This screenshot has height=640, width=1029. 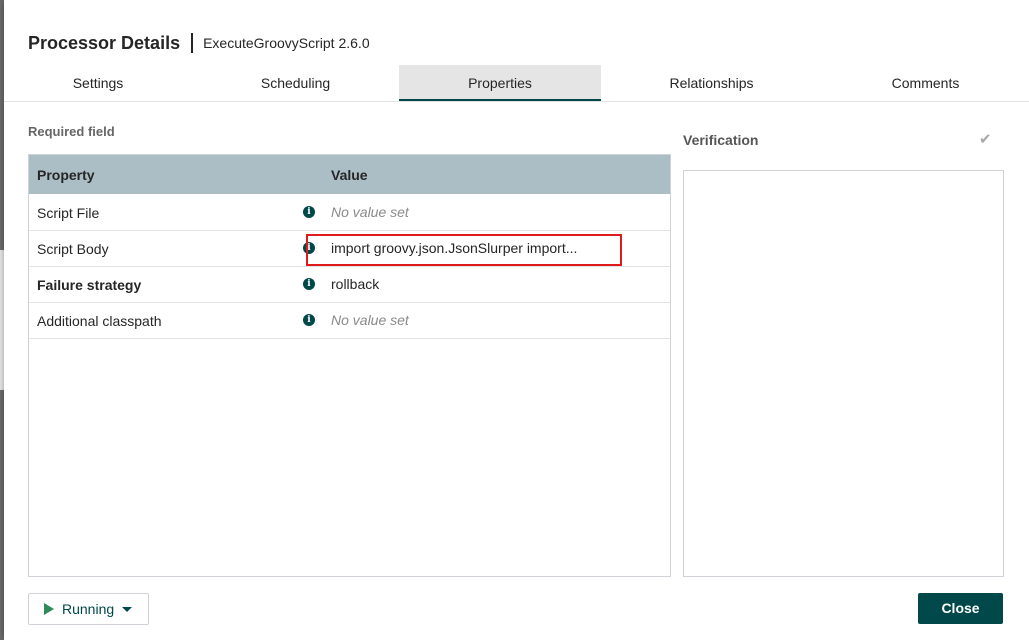 What do you see at coordinates (355, 284) in the screenshot?
I see `property-value: rollback` at bounding box center [355, 284].